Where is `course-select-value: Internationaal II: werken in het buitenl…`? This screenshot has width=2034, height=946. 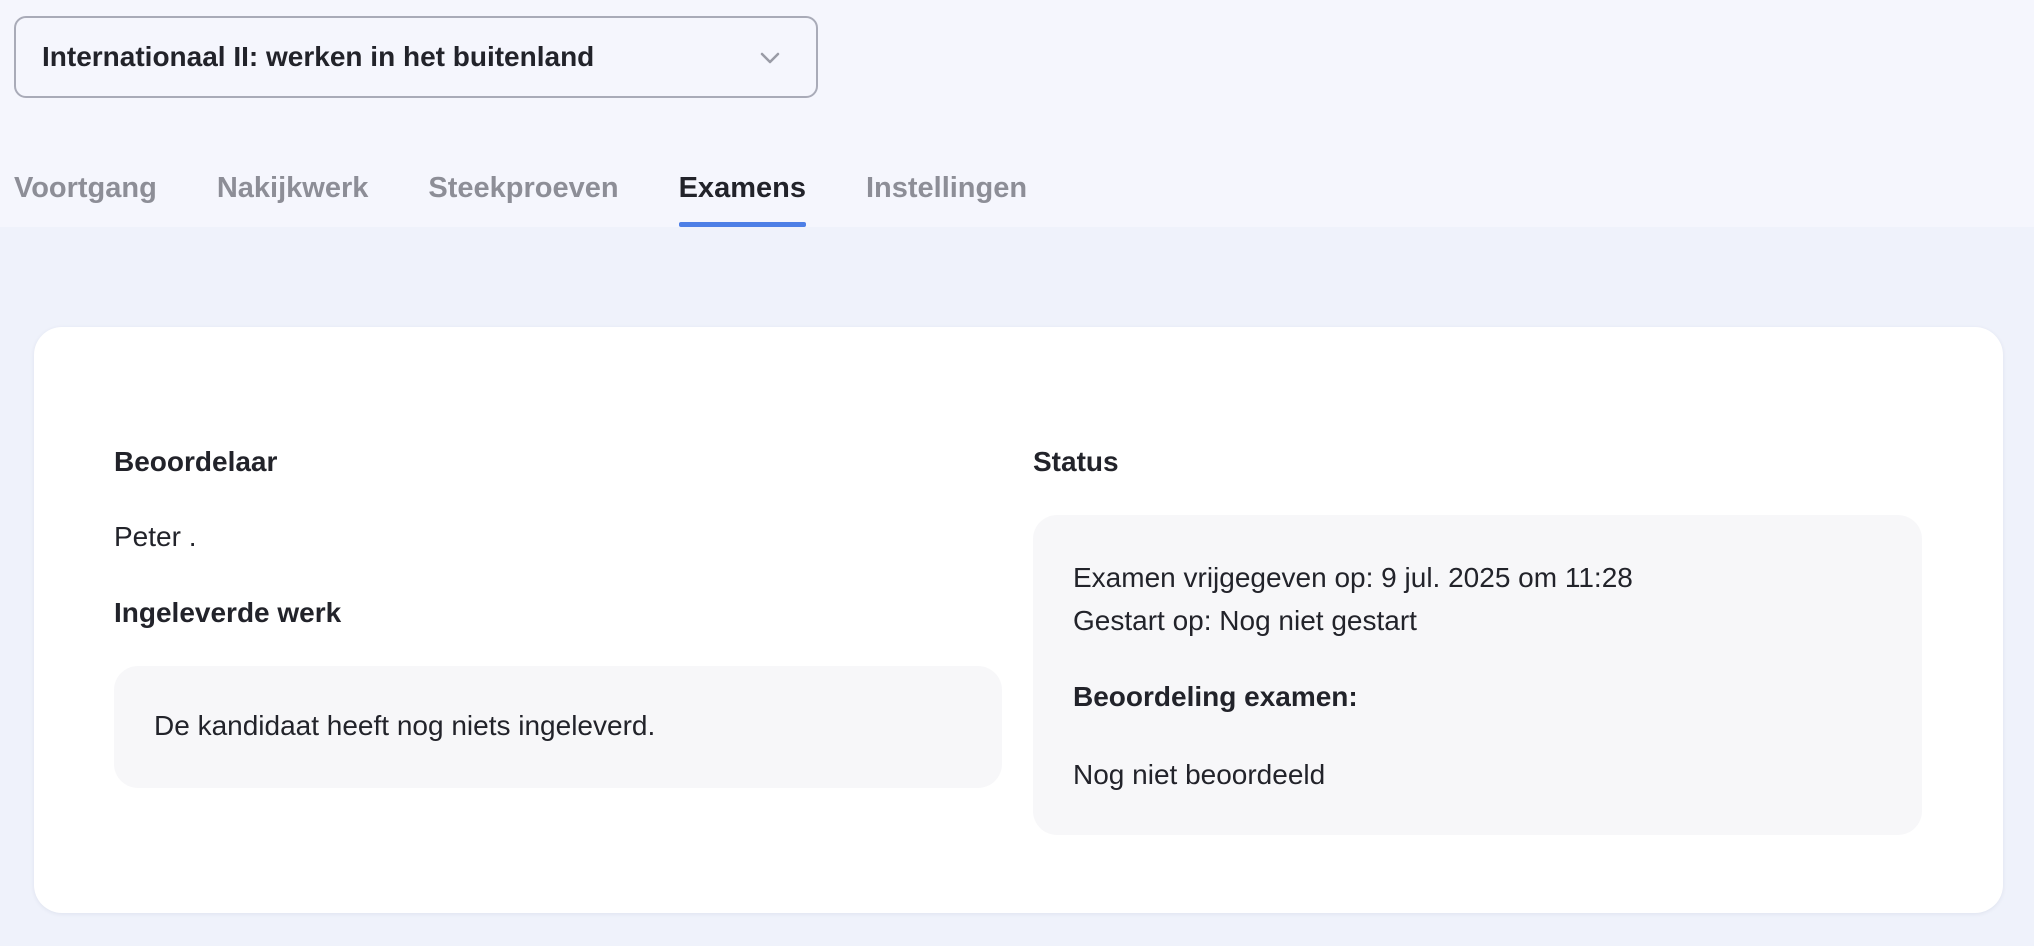
course-select-value: Internationaal II: werken in het buitenl… is located at coordinates (318, 56).